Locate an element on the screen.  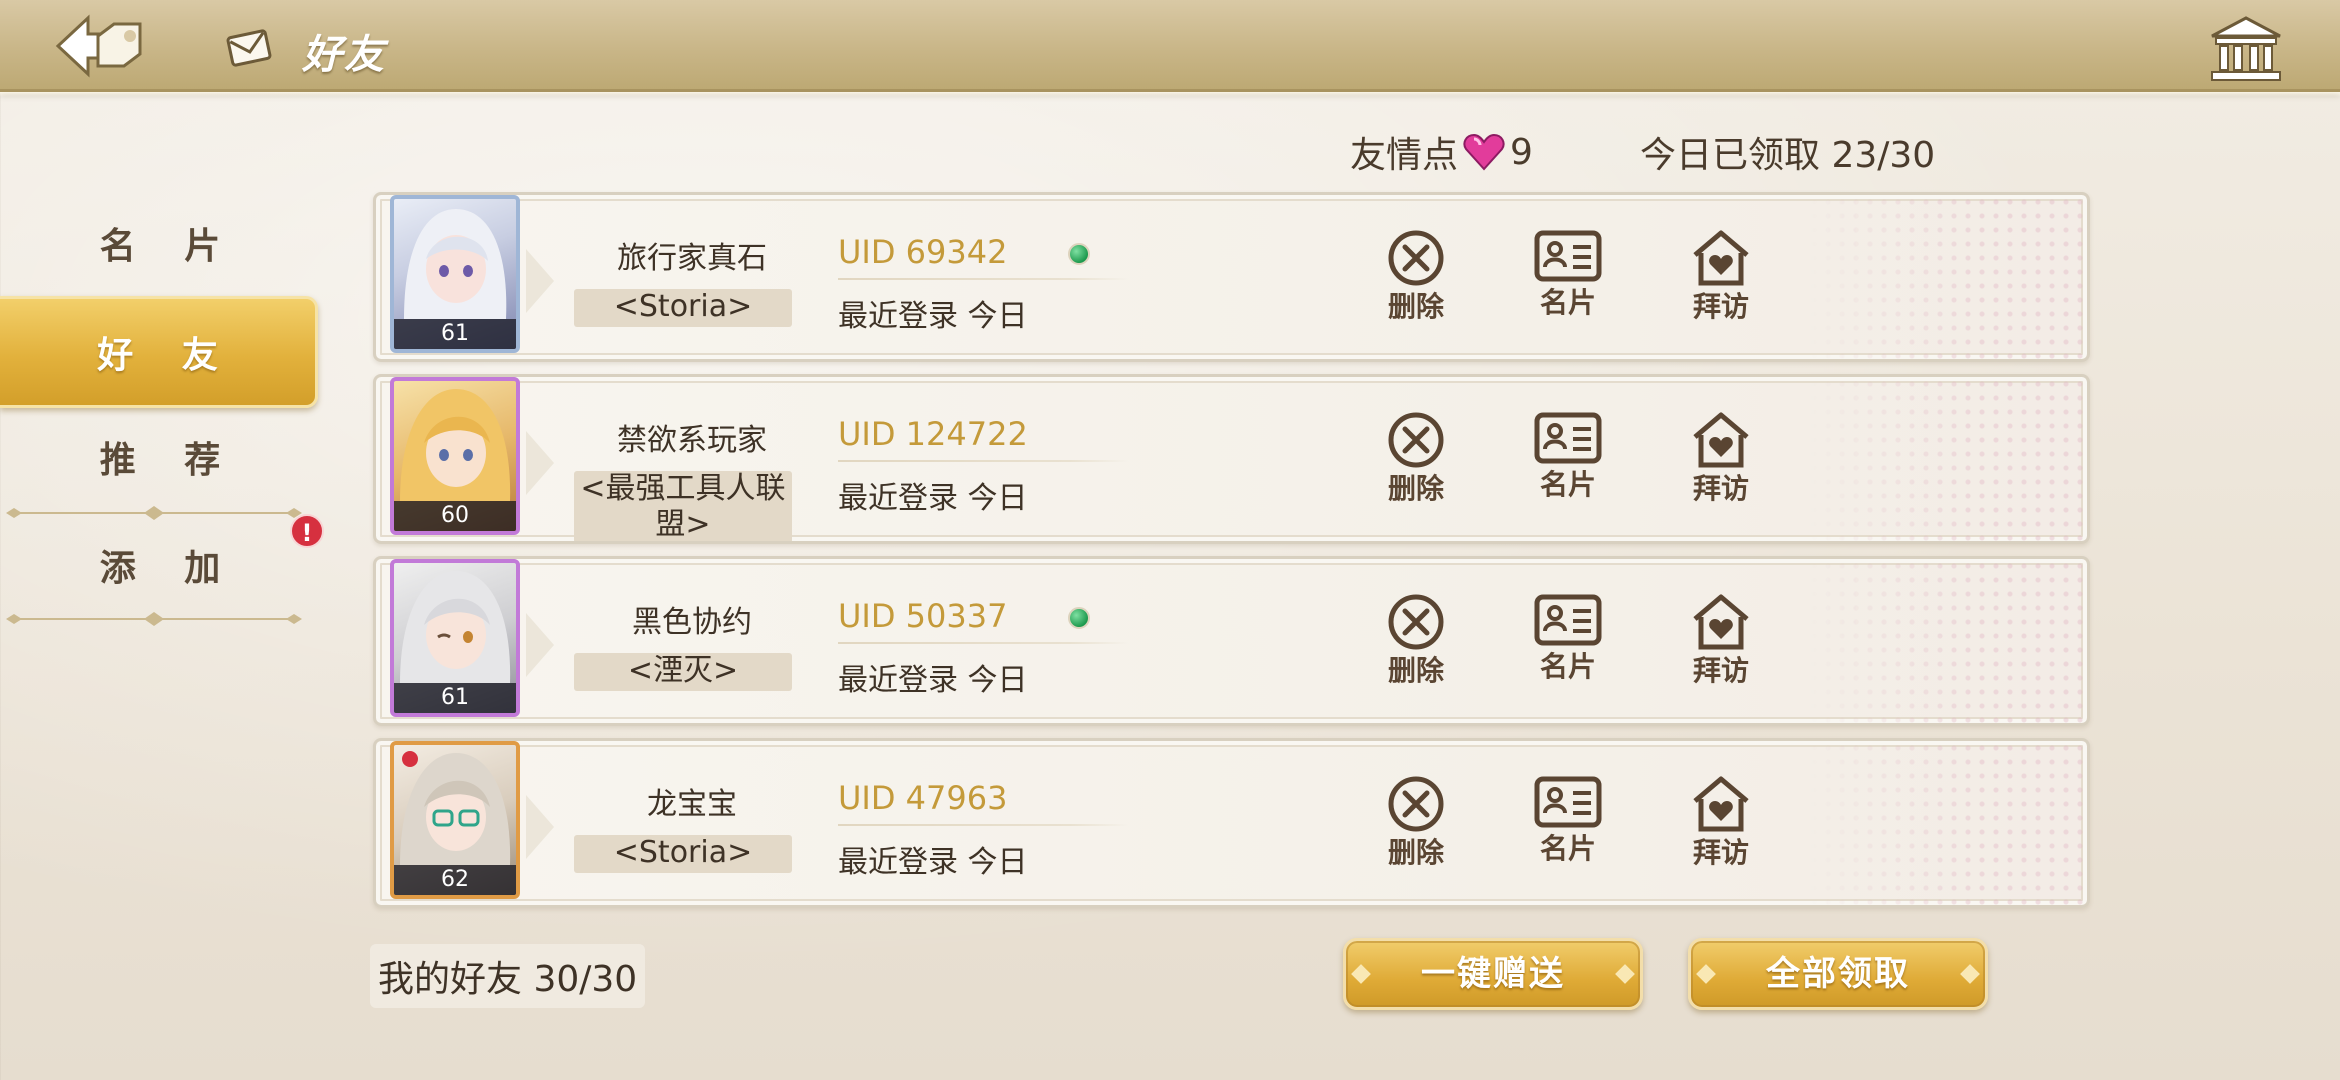
friendship-points: 友情点 9 is located at coordinates (1441, 152).